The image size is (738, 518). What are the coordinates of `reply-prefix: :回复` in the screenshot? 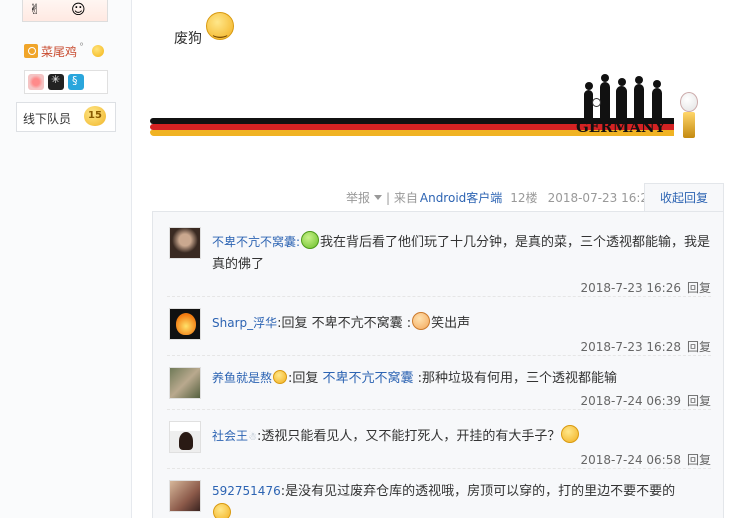 It's located at (305, 378).